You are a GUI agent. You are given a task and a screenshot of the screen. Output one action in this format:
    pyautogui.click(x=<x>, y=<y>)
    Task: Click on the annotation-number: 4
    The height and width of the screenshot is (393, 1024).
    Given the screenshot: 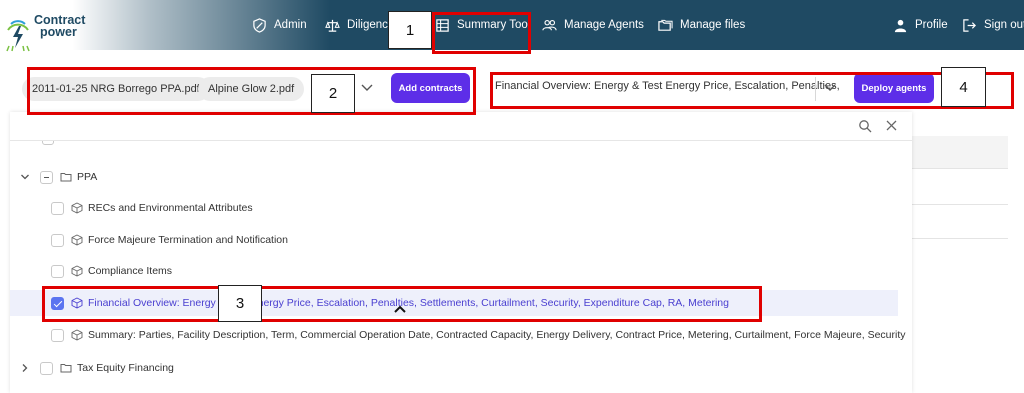 What is the action you would take?
    pyautogui.click(x=963, y=87)
    